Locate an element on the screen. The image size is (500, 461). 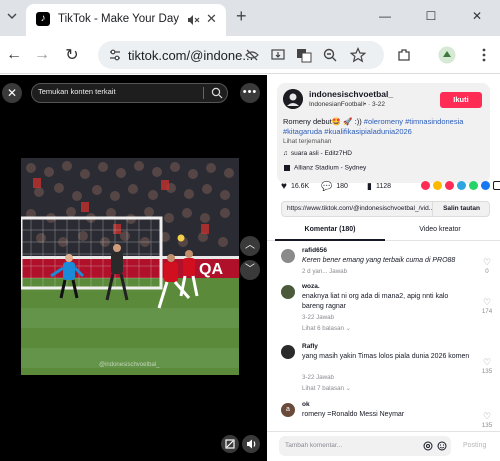
author-avatar is located at coordinates (293, 99).